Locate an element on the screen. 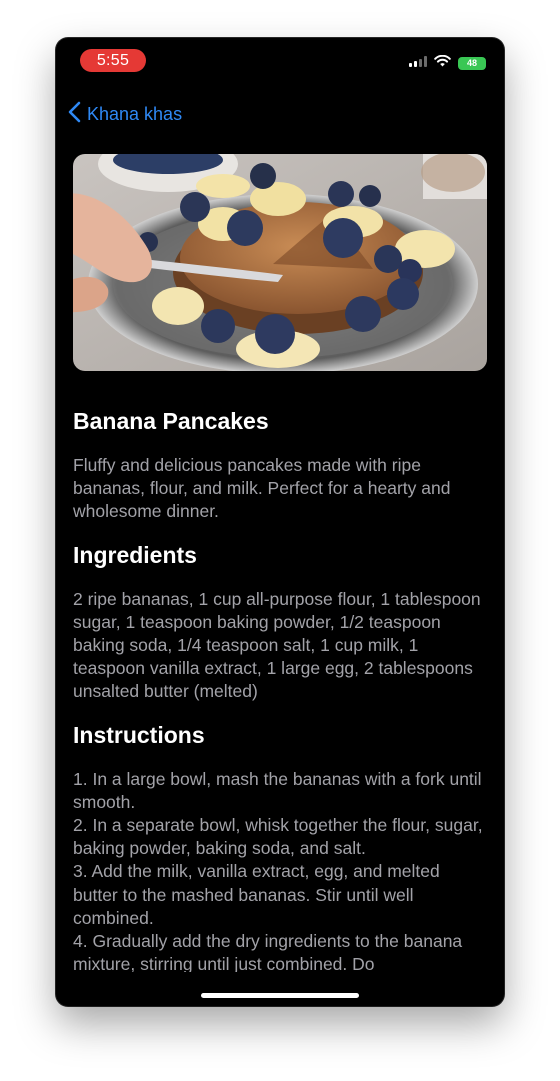  ingredients-heading: Ingredients is located at coordinates (135, 554).